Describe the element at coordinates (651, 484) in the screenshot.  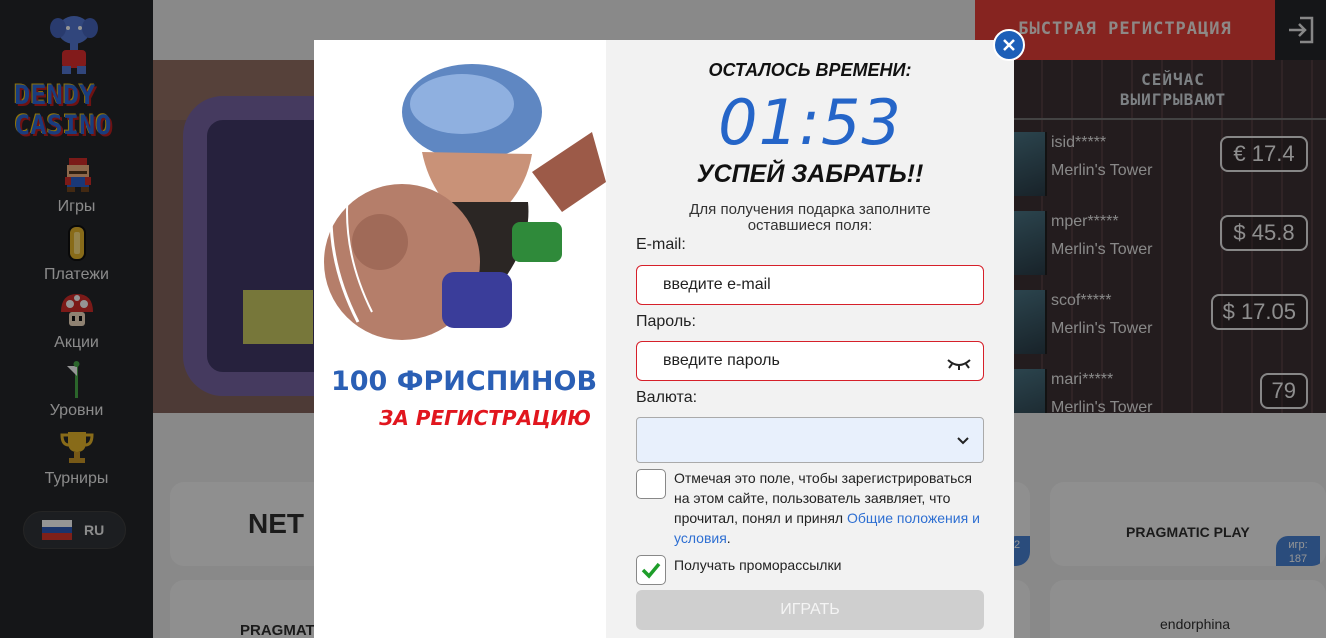
I see `terms-checkbox` at that location.